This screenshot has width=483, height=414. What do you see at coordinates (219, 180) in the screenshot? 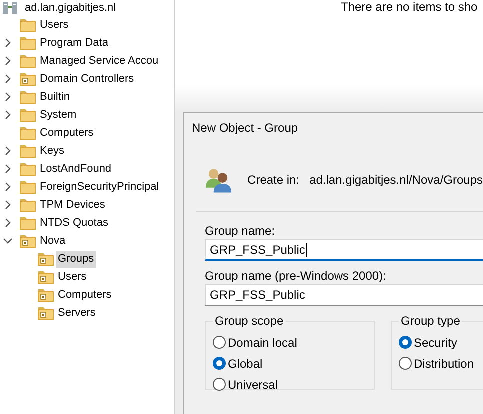
I see `users-icon` at bounding box center [219, 180].